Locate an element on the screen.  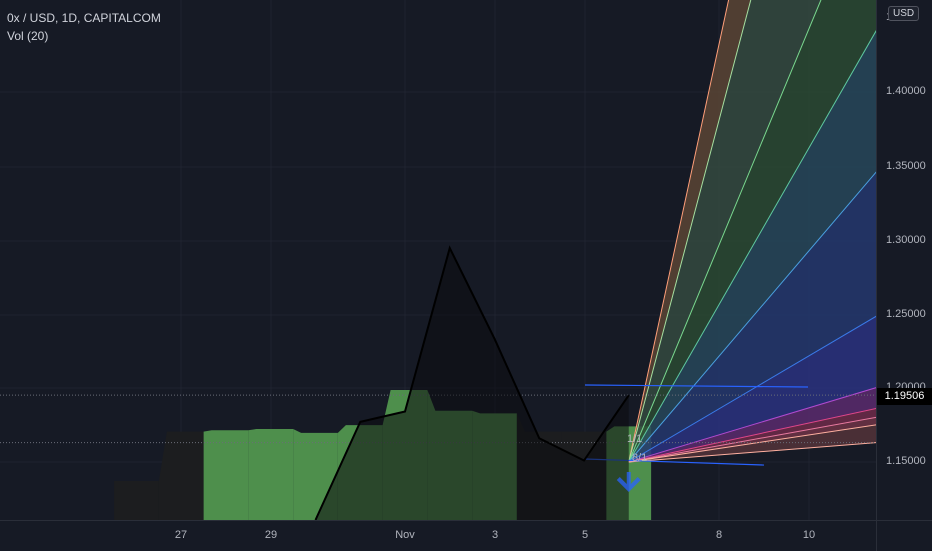
time-axis: 27 29 Nov 3 5 8 10 is located at coordinates (438, 535).